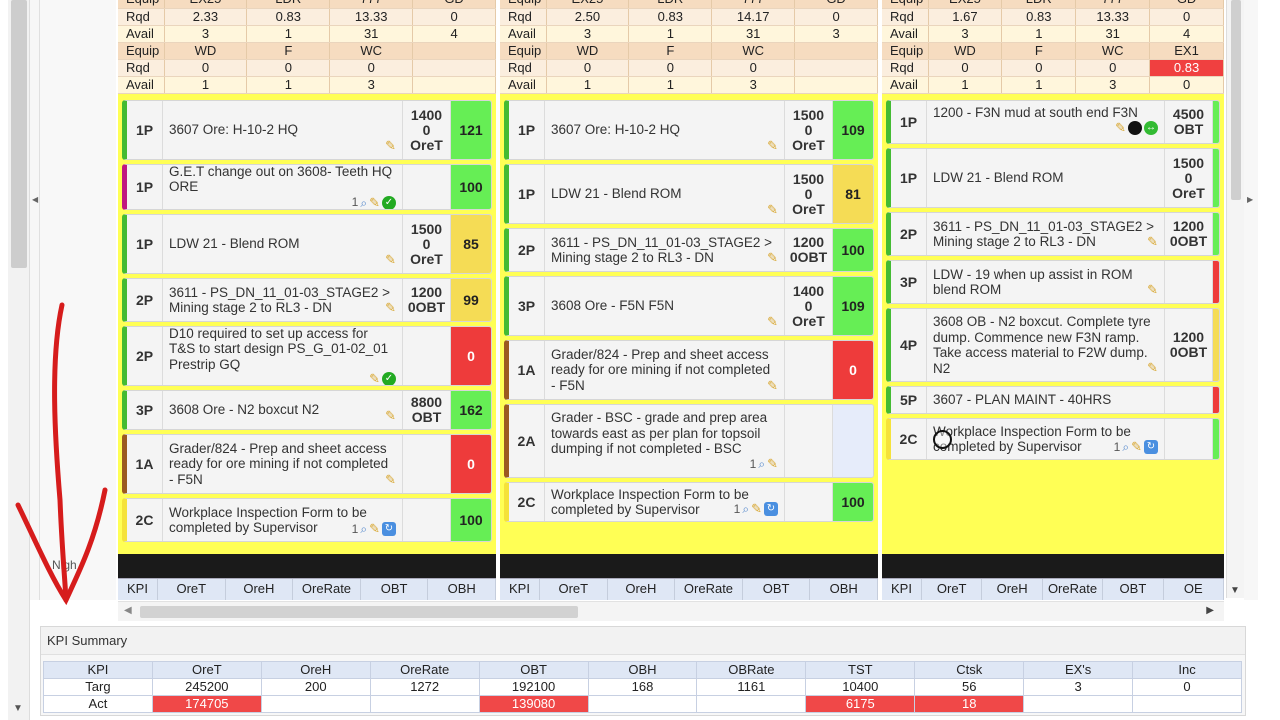 This screenshot has width=1280, height=720. What do you see at coordinates (427, 244) in the screenshot?
I see `task-target: 1500 0 OreT` at bounding box center [427, 244].